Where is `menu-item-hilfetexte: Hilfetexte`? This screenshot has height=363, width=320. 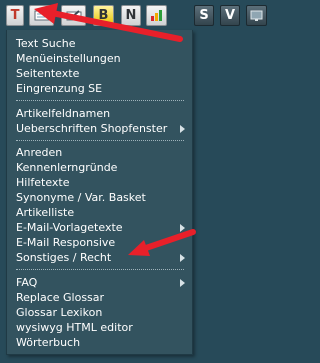
menu-item-hilfetexte: Hilfetexte is located at coordinates (43, 182).